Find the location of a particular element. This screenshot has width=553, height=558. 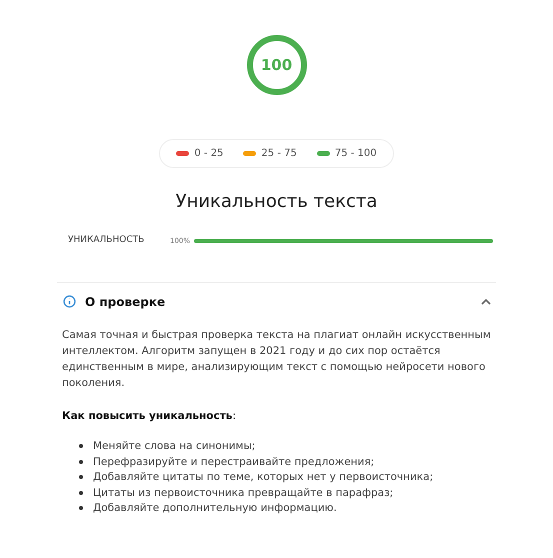

tips-heading: Как повысить уникальность: is located at coordinates (149, 416).